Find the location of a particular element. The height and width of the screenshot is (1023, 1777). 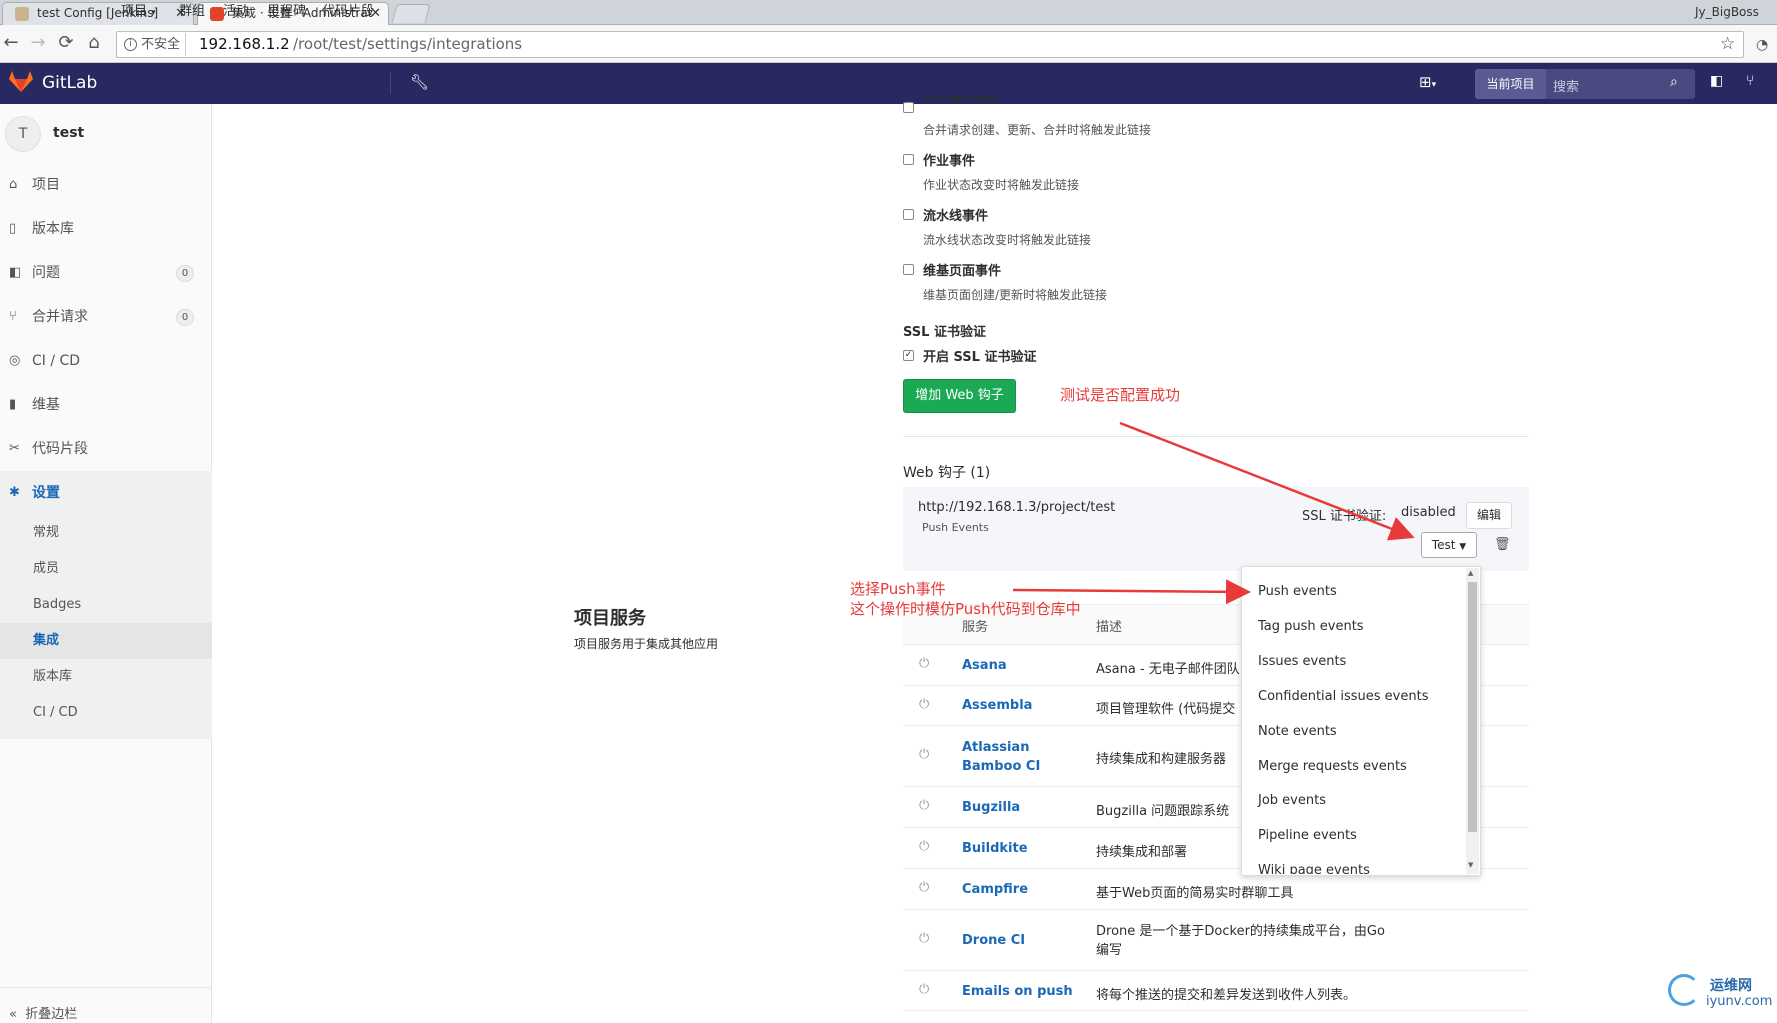

sidebar-item-wiki: ▮ 维基 is located at coordinates (106, 405).